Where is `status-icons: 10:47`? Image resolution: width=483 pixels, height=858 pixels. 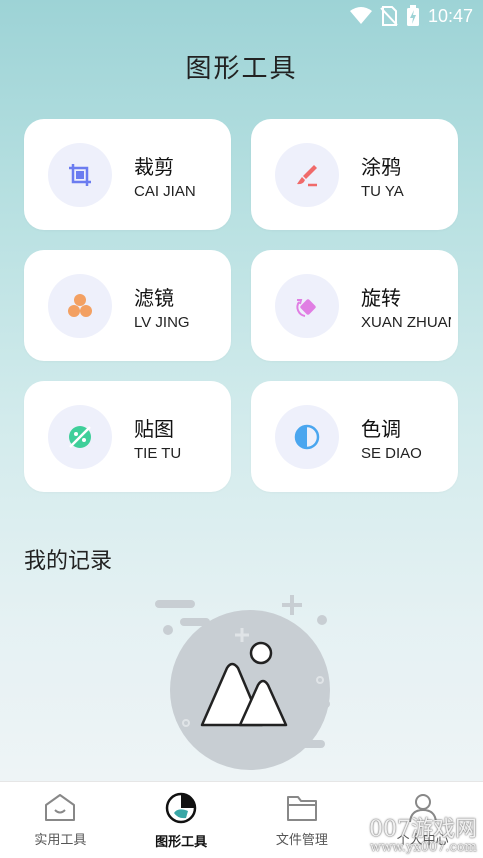
status-icons: 10:47 is located at coordinates (411, 16).